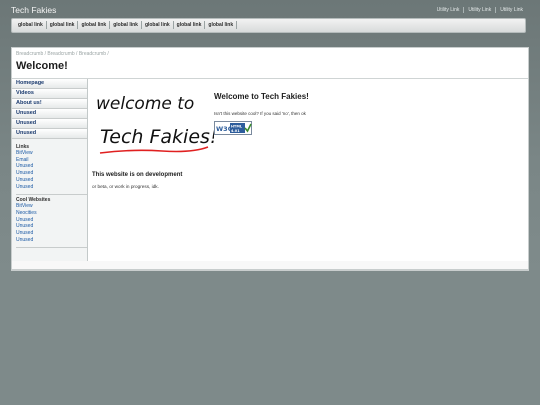  What do you see at coordinates (261, 96) in the screenshot?
I see `welcome-heading: Welcome to Tech Fakies!` at bounding box center [261, 96].